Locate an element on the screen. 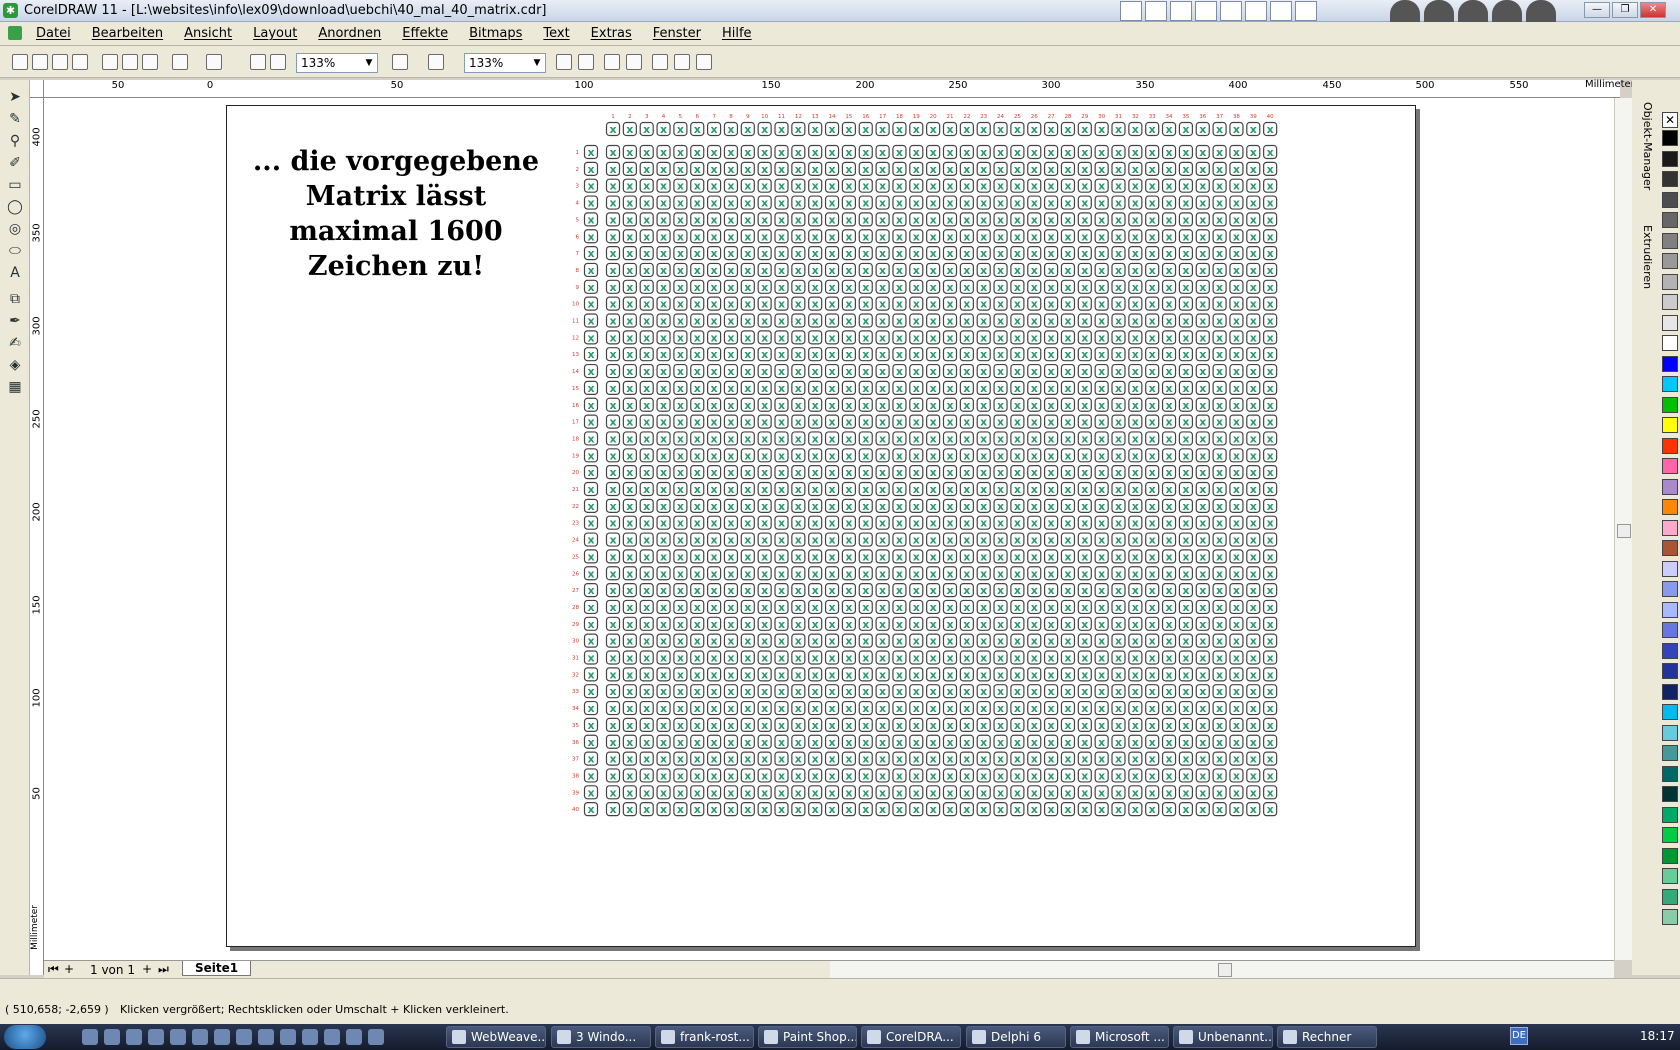 The image size is (1680, 1050). coreldraw-app-icon: ✱ is located at coordinates (10, 10).